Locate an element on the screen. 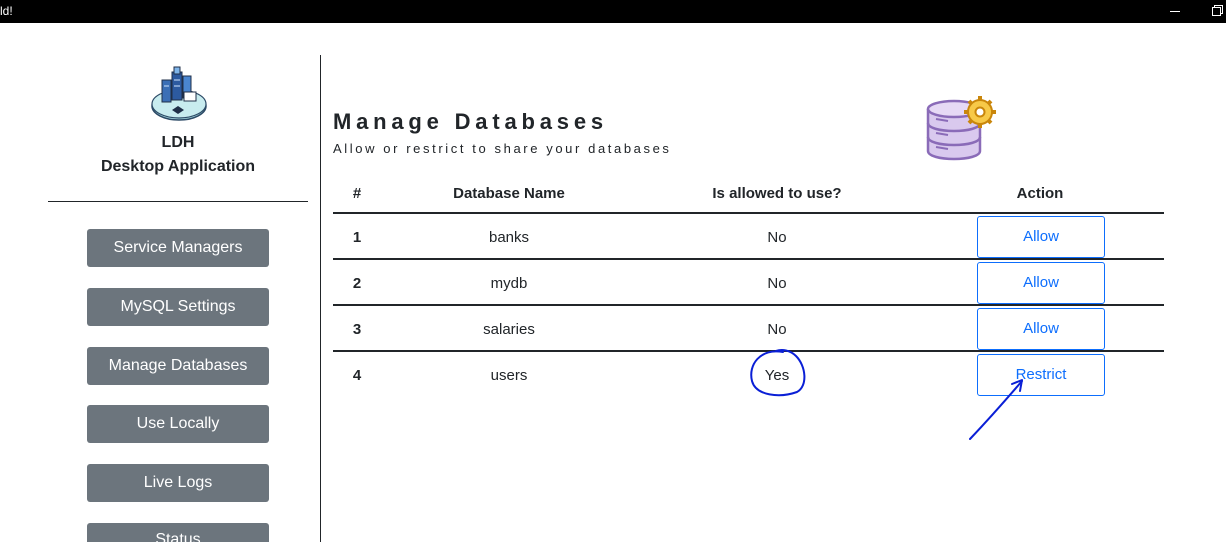 This screenshot has height=542, width=1226. vertical-divider is located at coordinates (320, 298).